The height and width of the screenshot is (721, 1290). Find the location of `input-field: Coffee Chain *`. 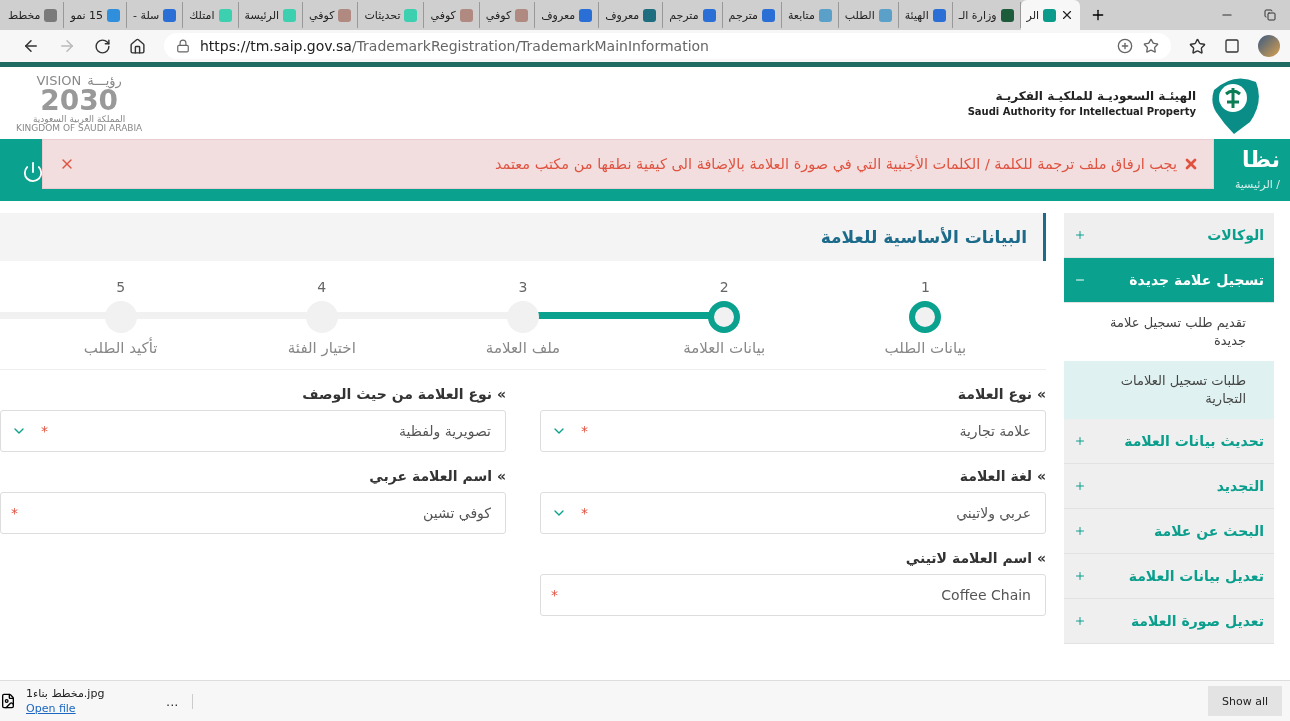

input-field: Coffee Chain * is located at coordinates (793, 595).